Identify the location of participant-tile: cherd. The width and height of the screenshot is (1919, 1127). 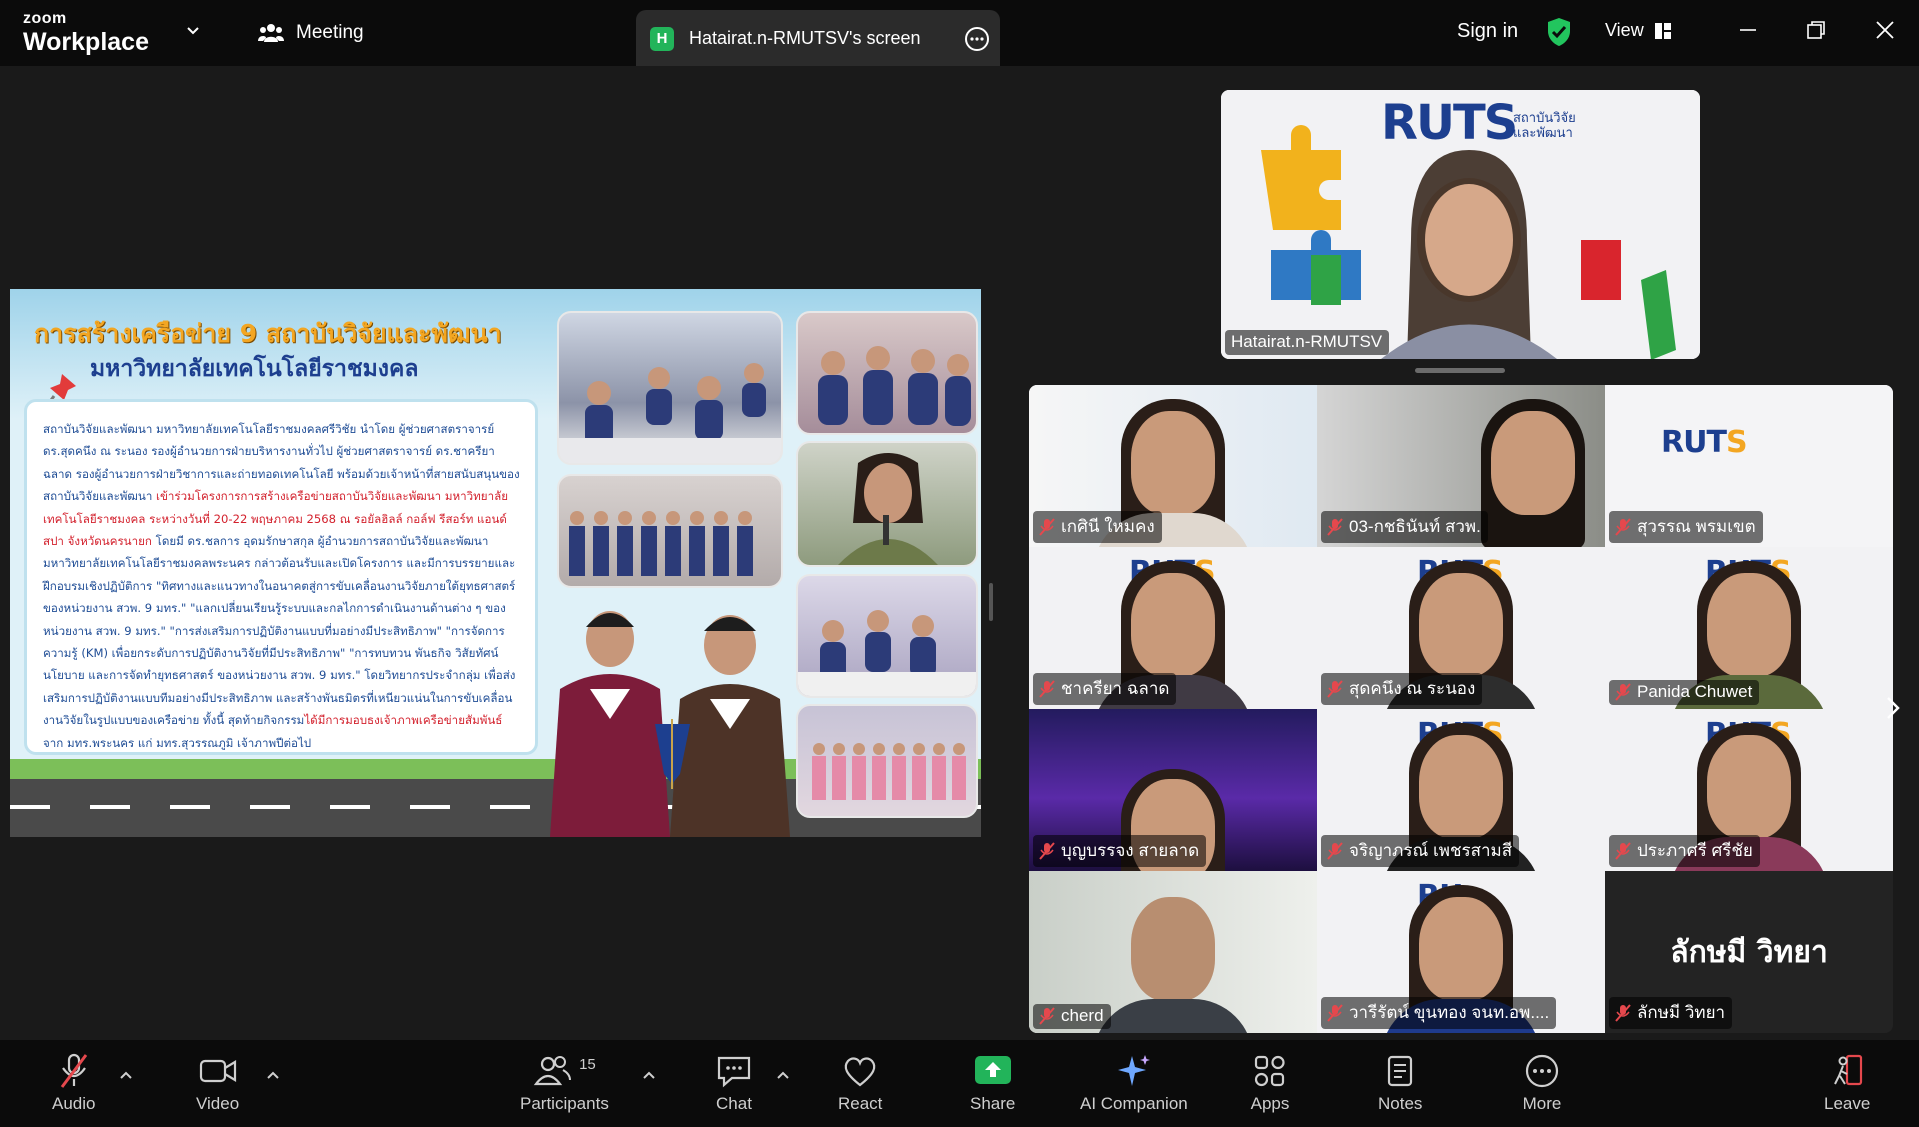
(1173, 952).